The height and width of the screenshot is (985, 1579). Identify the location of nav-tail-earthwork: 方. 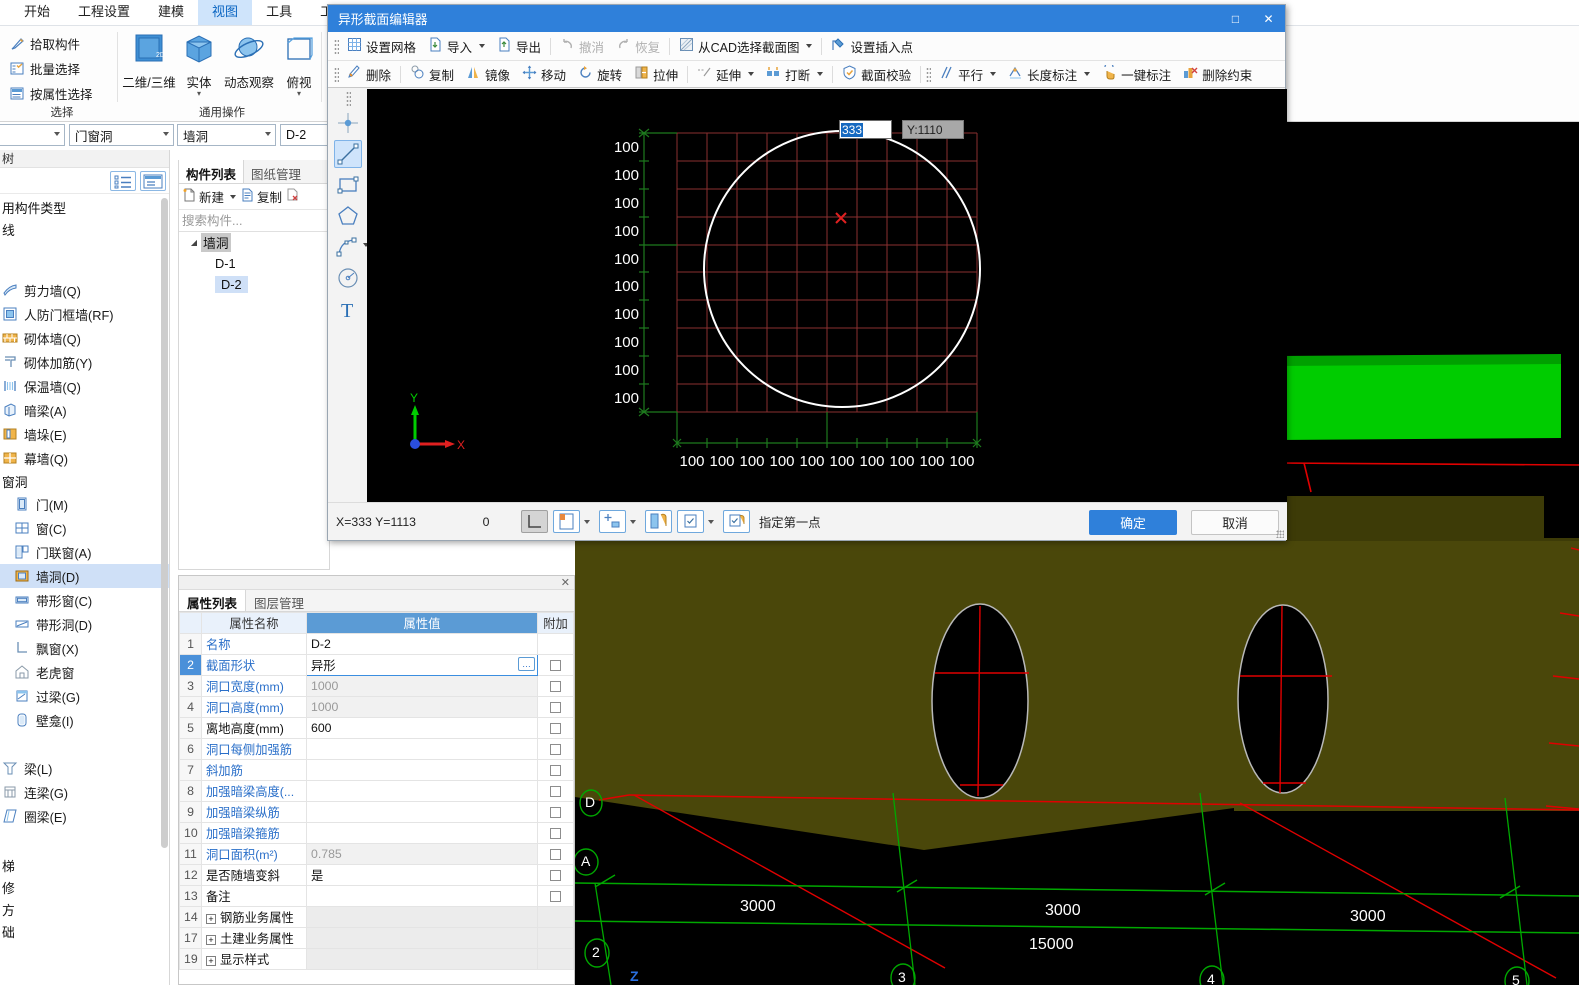
(84, 909).